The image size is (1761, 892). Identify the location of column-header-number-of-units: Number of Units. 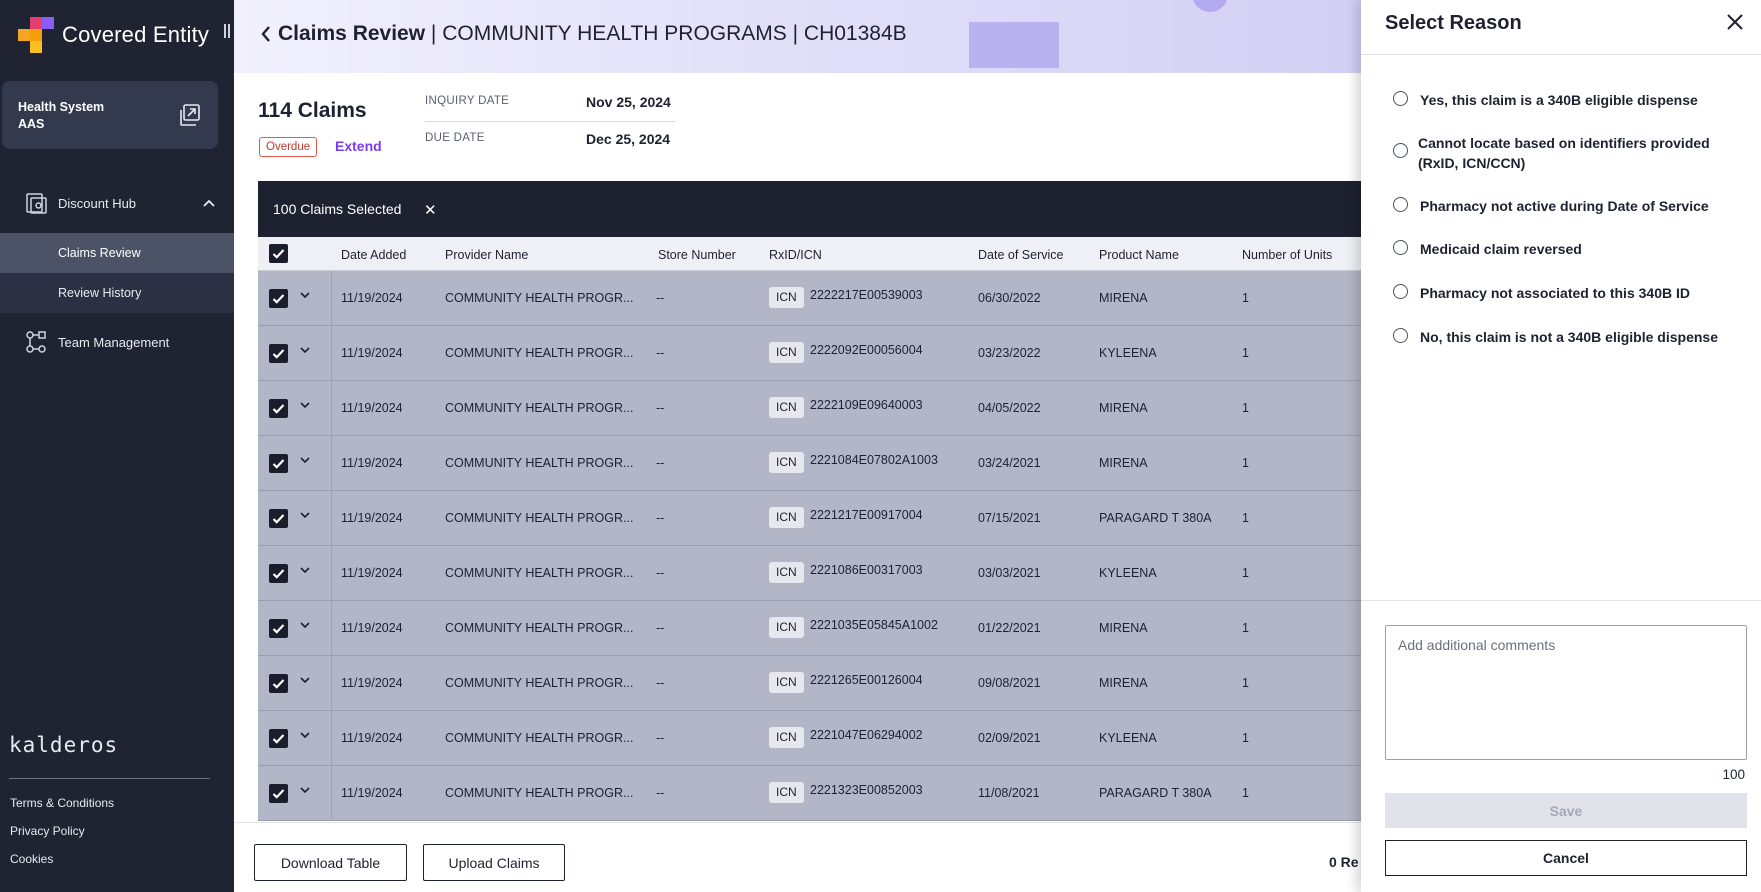
(1287, 255).